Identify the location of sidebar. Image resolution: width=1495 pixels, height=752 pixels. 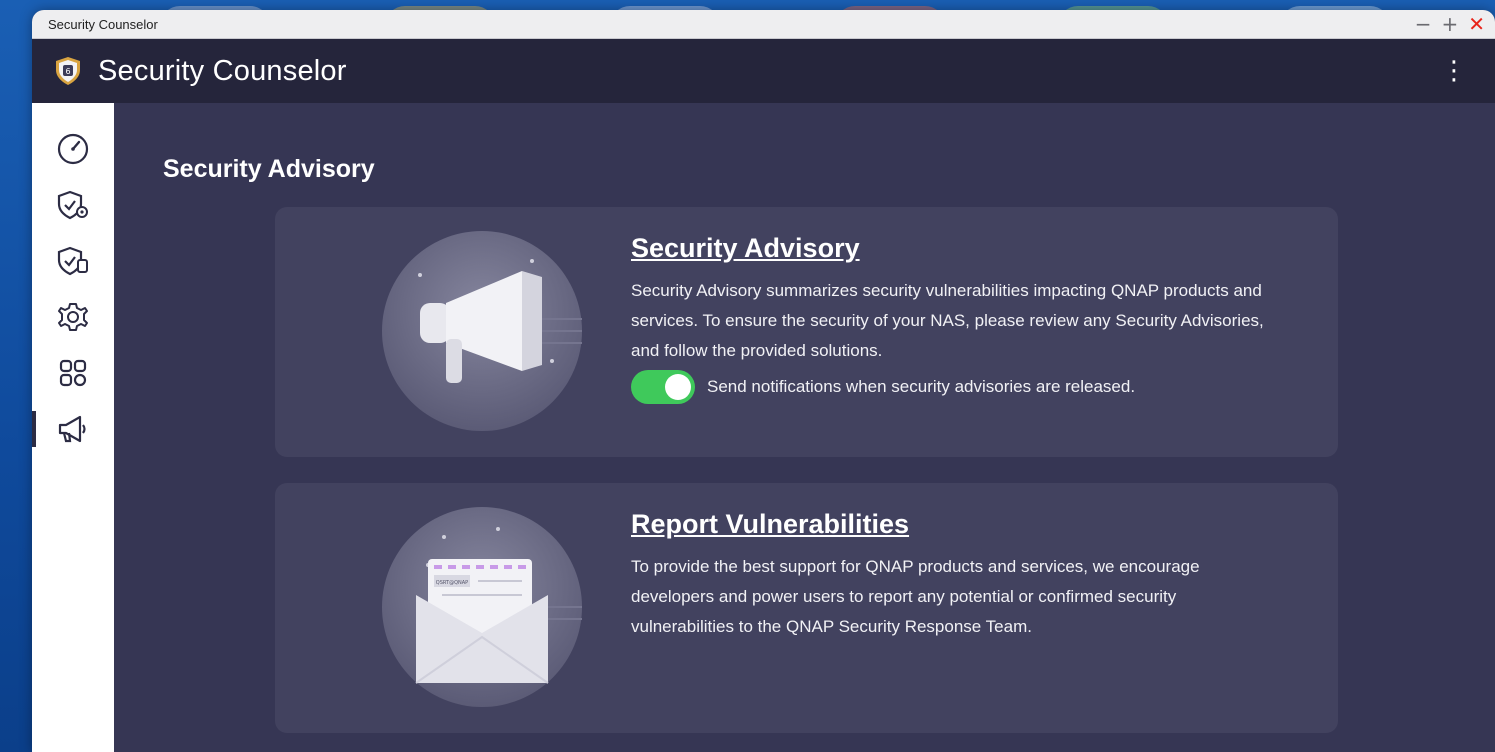
(73, 427).